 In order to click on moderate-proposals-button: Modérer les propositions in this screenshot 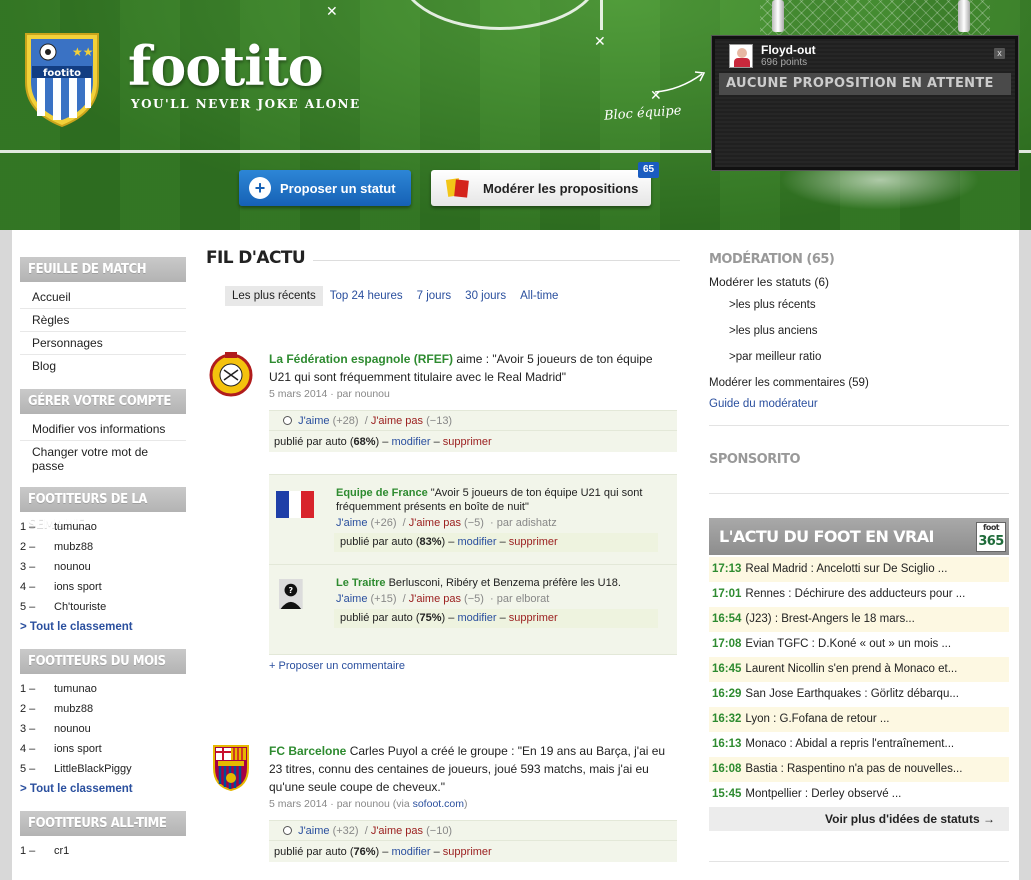, I will do `click(541, 188)`.